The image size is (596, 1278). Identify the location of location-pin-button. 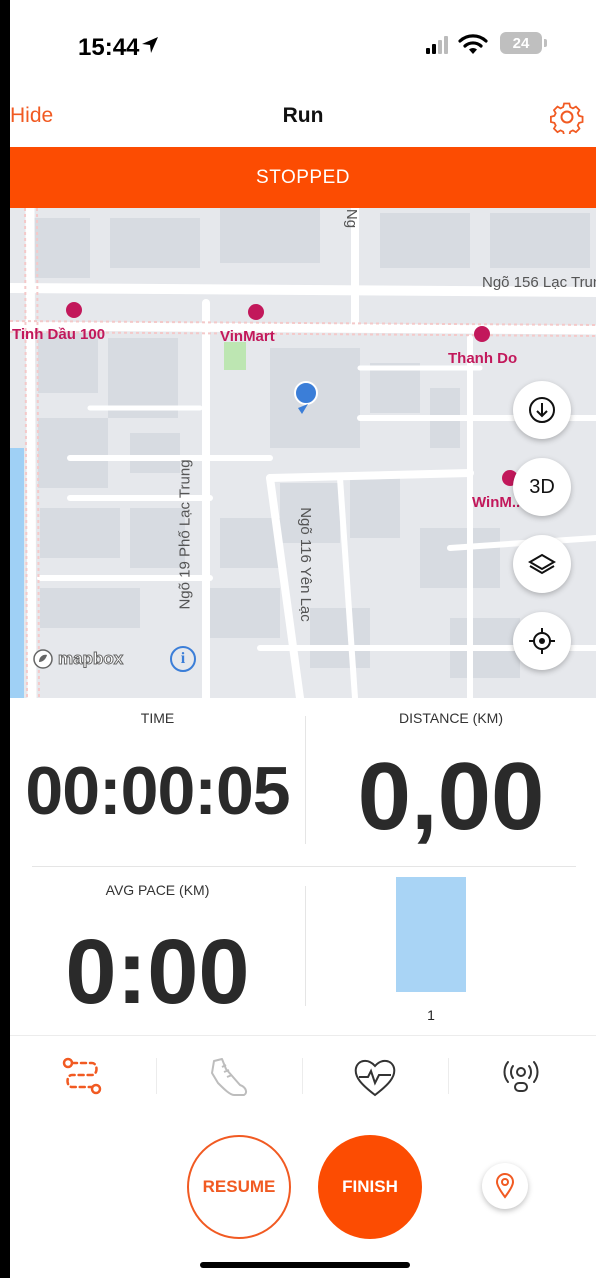
(505, 1186).